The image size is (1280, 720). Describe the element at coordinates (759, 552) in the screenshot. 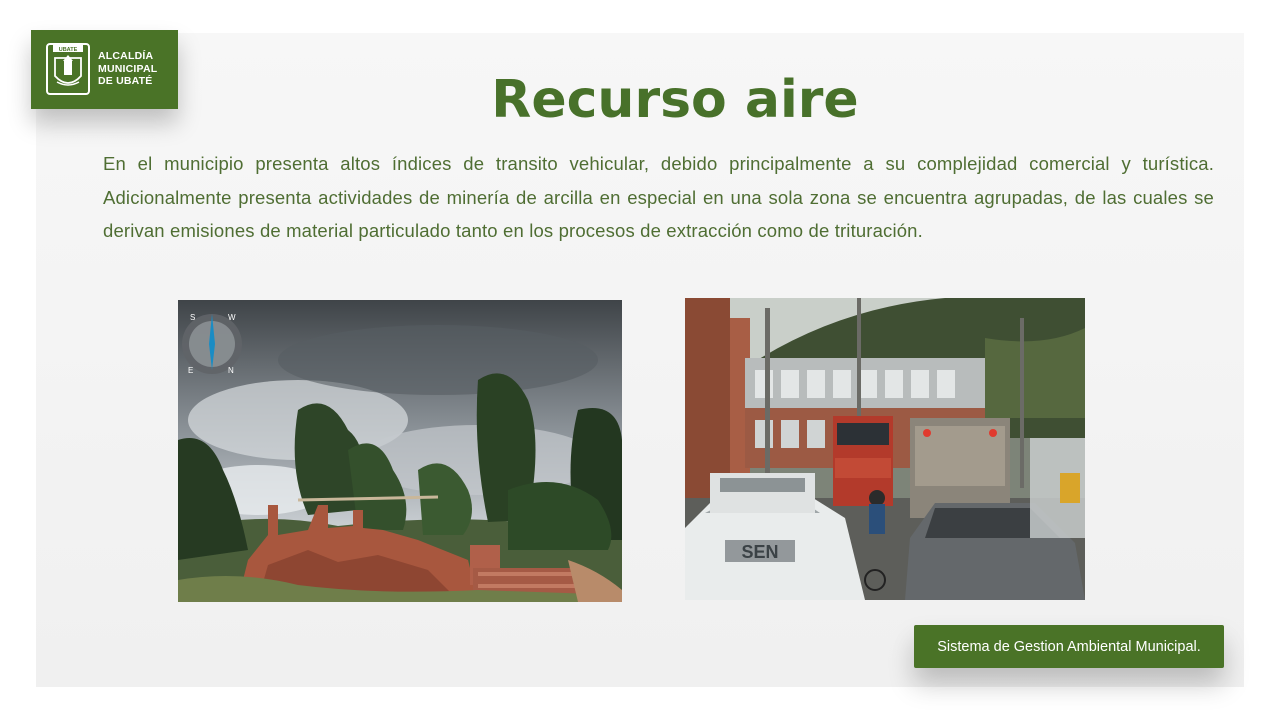

I see `truck-sign-text: SEN` at that location.